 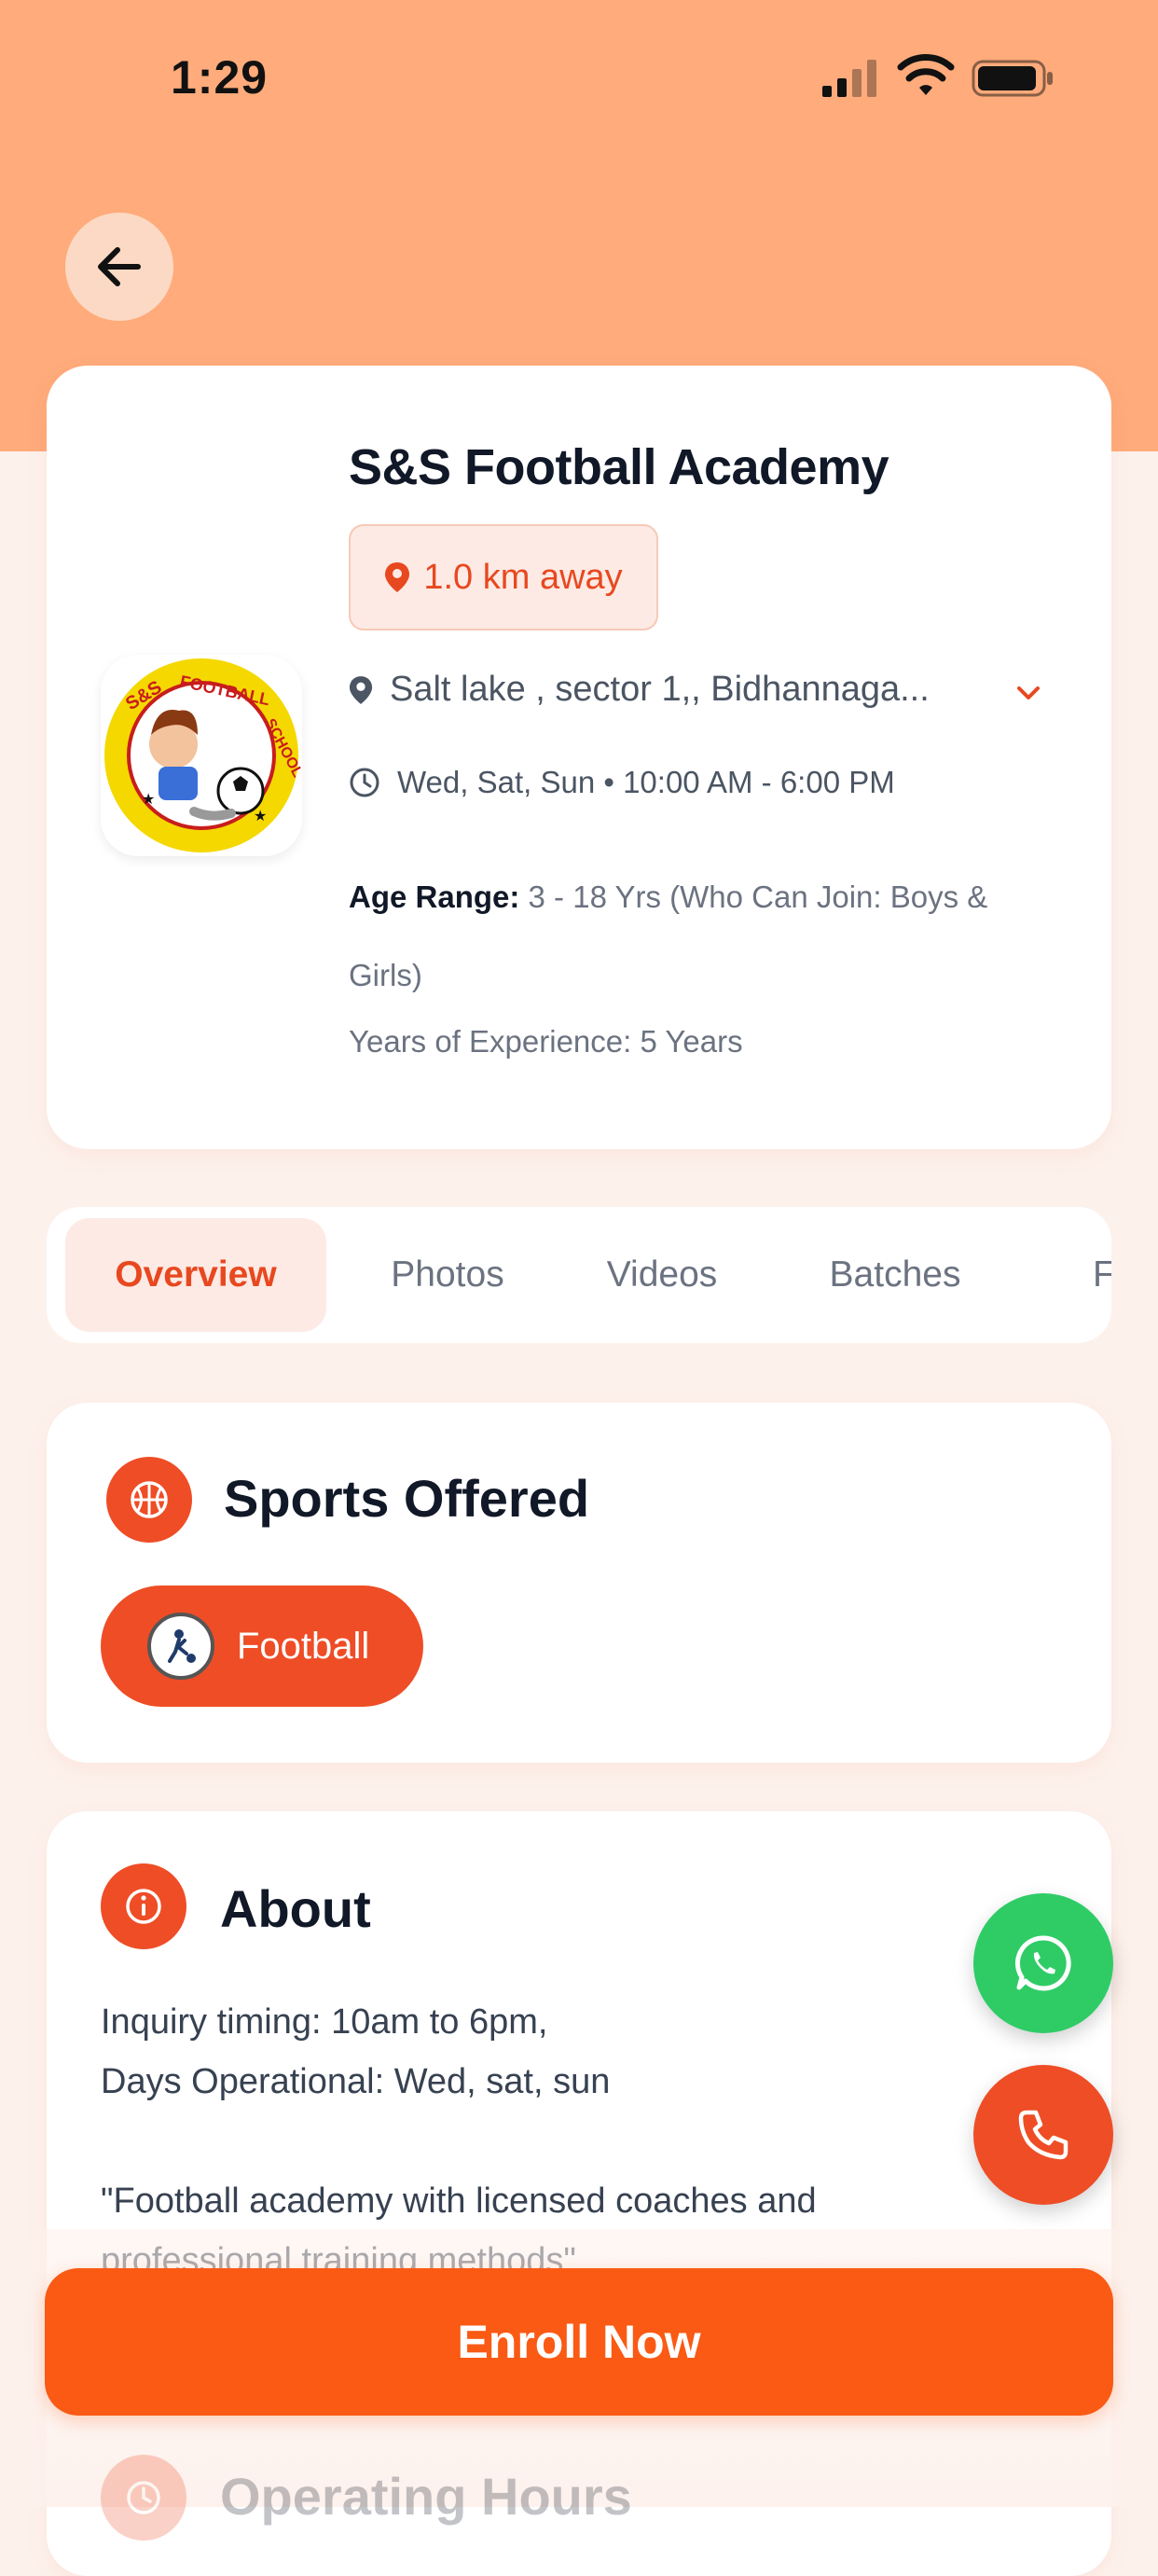 I want to click on distance-badge: 1.0 km away, so click(x=503, y=577).